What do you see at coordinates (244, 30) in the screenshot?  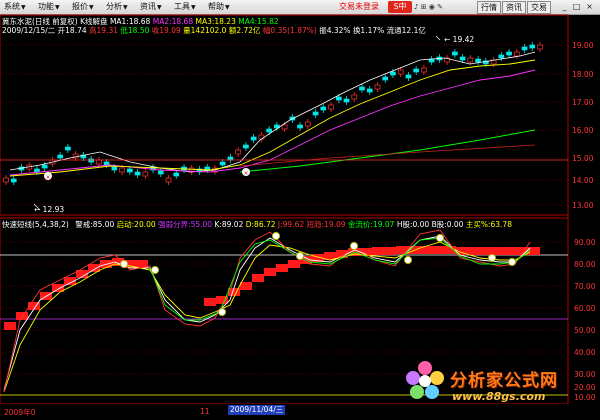 I see `amount-value: 额2.72亿` at bounding box center [244, 30].